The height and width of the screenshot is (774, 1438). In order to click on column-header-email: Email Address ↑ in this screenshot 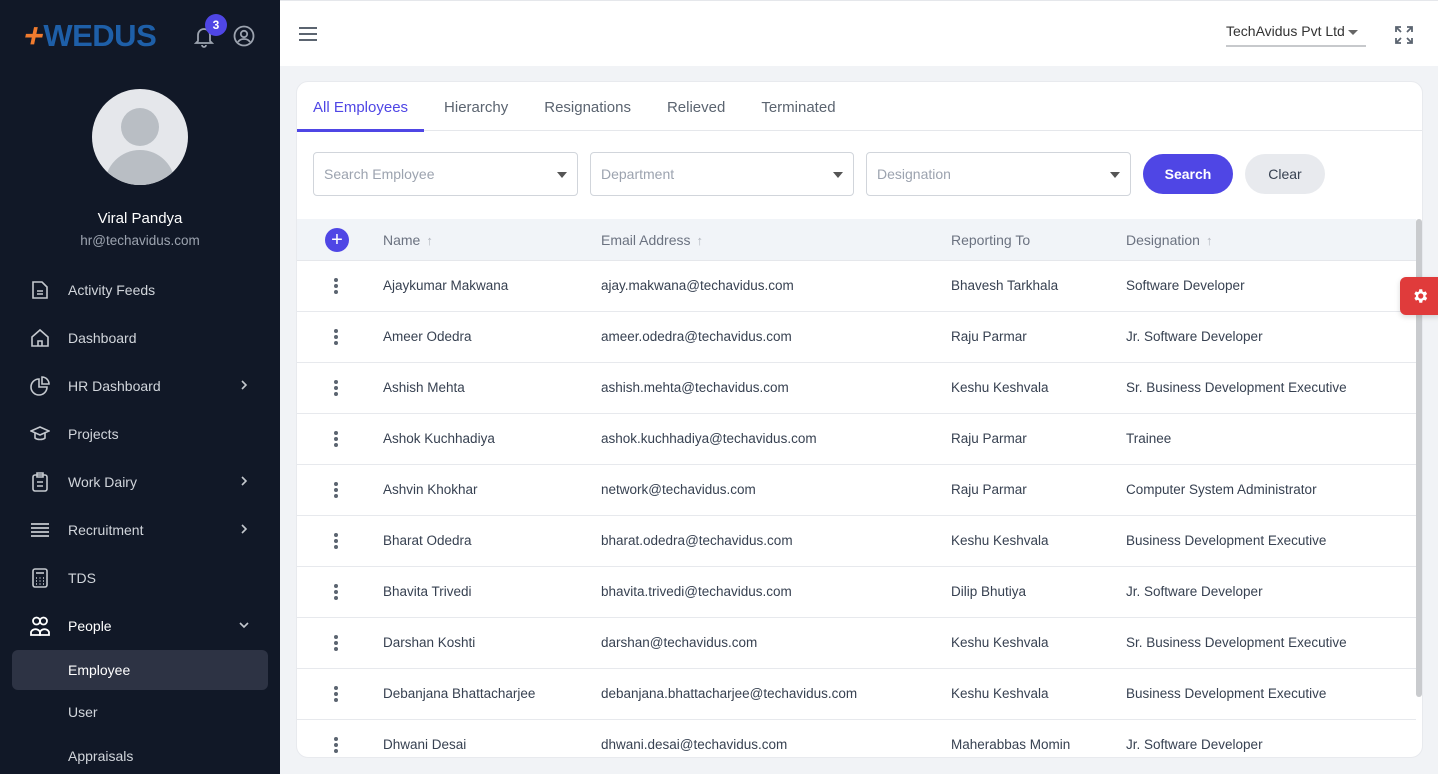, I will do `click(652, 240)`.